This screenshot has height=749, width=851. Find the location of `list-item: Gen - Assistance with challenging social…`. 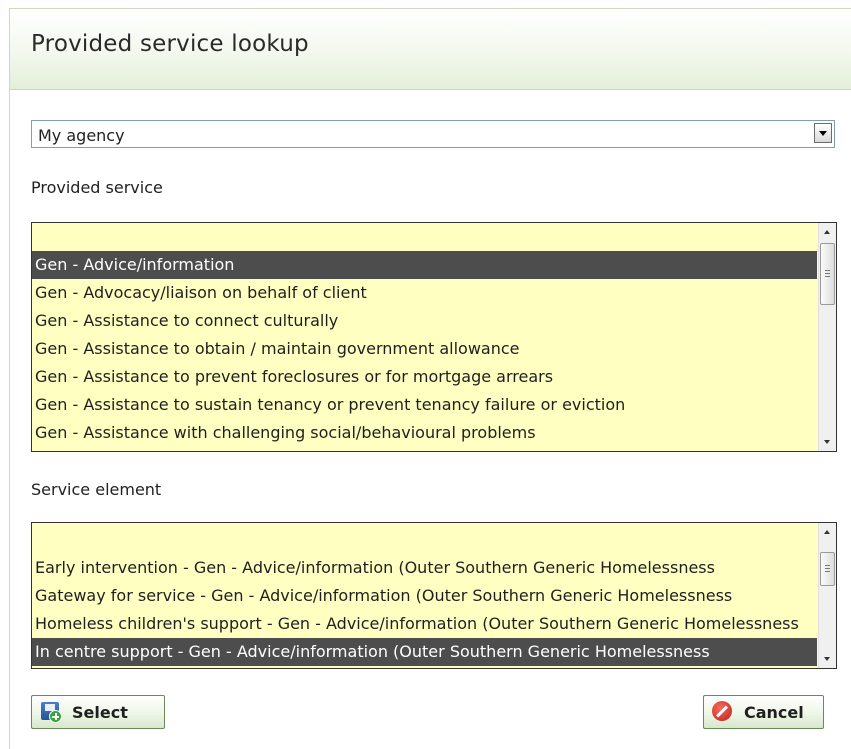

list-item: Gen - Assistance with challenging social… is located at coordinates (424, 433).